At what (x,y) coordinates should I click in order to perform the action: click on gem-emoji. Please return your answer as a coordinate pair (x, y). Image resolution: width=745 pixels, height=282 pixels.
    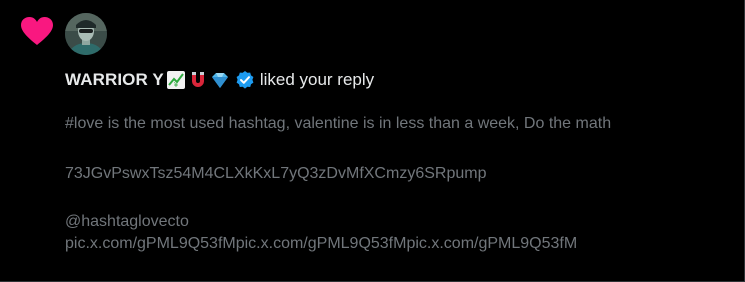
    Looking at the image, I should click on (220, 80).